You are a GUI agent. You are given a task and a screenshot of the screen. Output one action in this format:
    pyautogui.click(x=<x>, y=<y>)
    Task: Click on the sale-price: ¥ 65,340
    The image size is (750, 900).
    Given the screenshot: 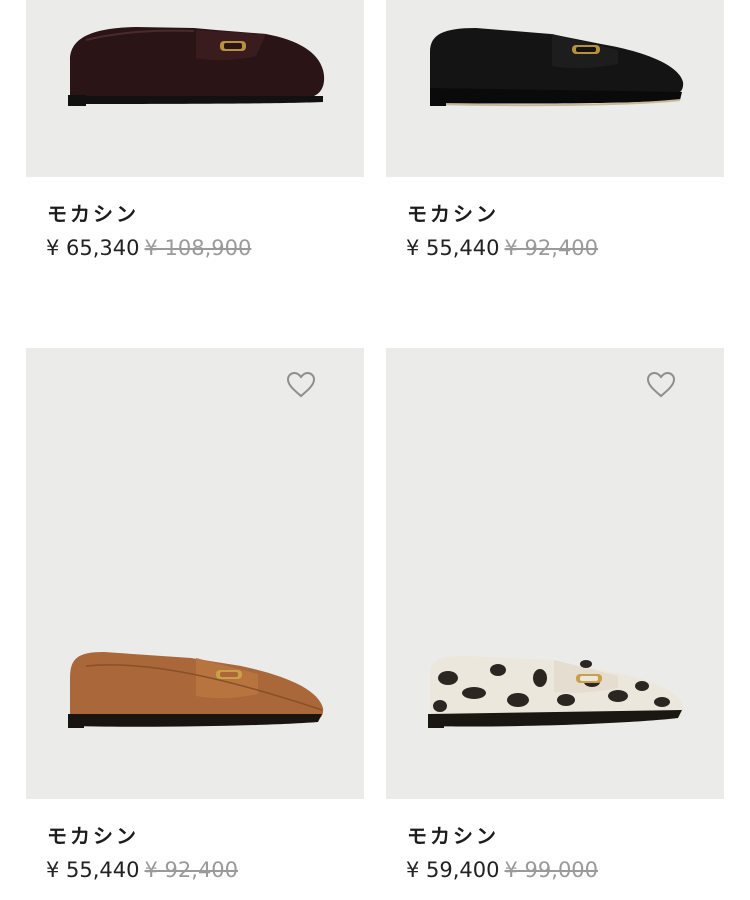 What is the action you would take?
    pyautogui.click(x=93, y=248)
    